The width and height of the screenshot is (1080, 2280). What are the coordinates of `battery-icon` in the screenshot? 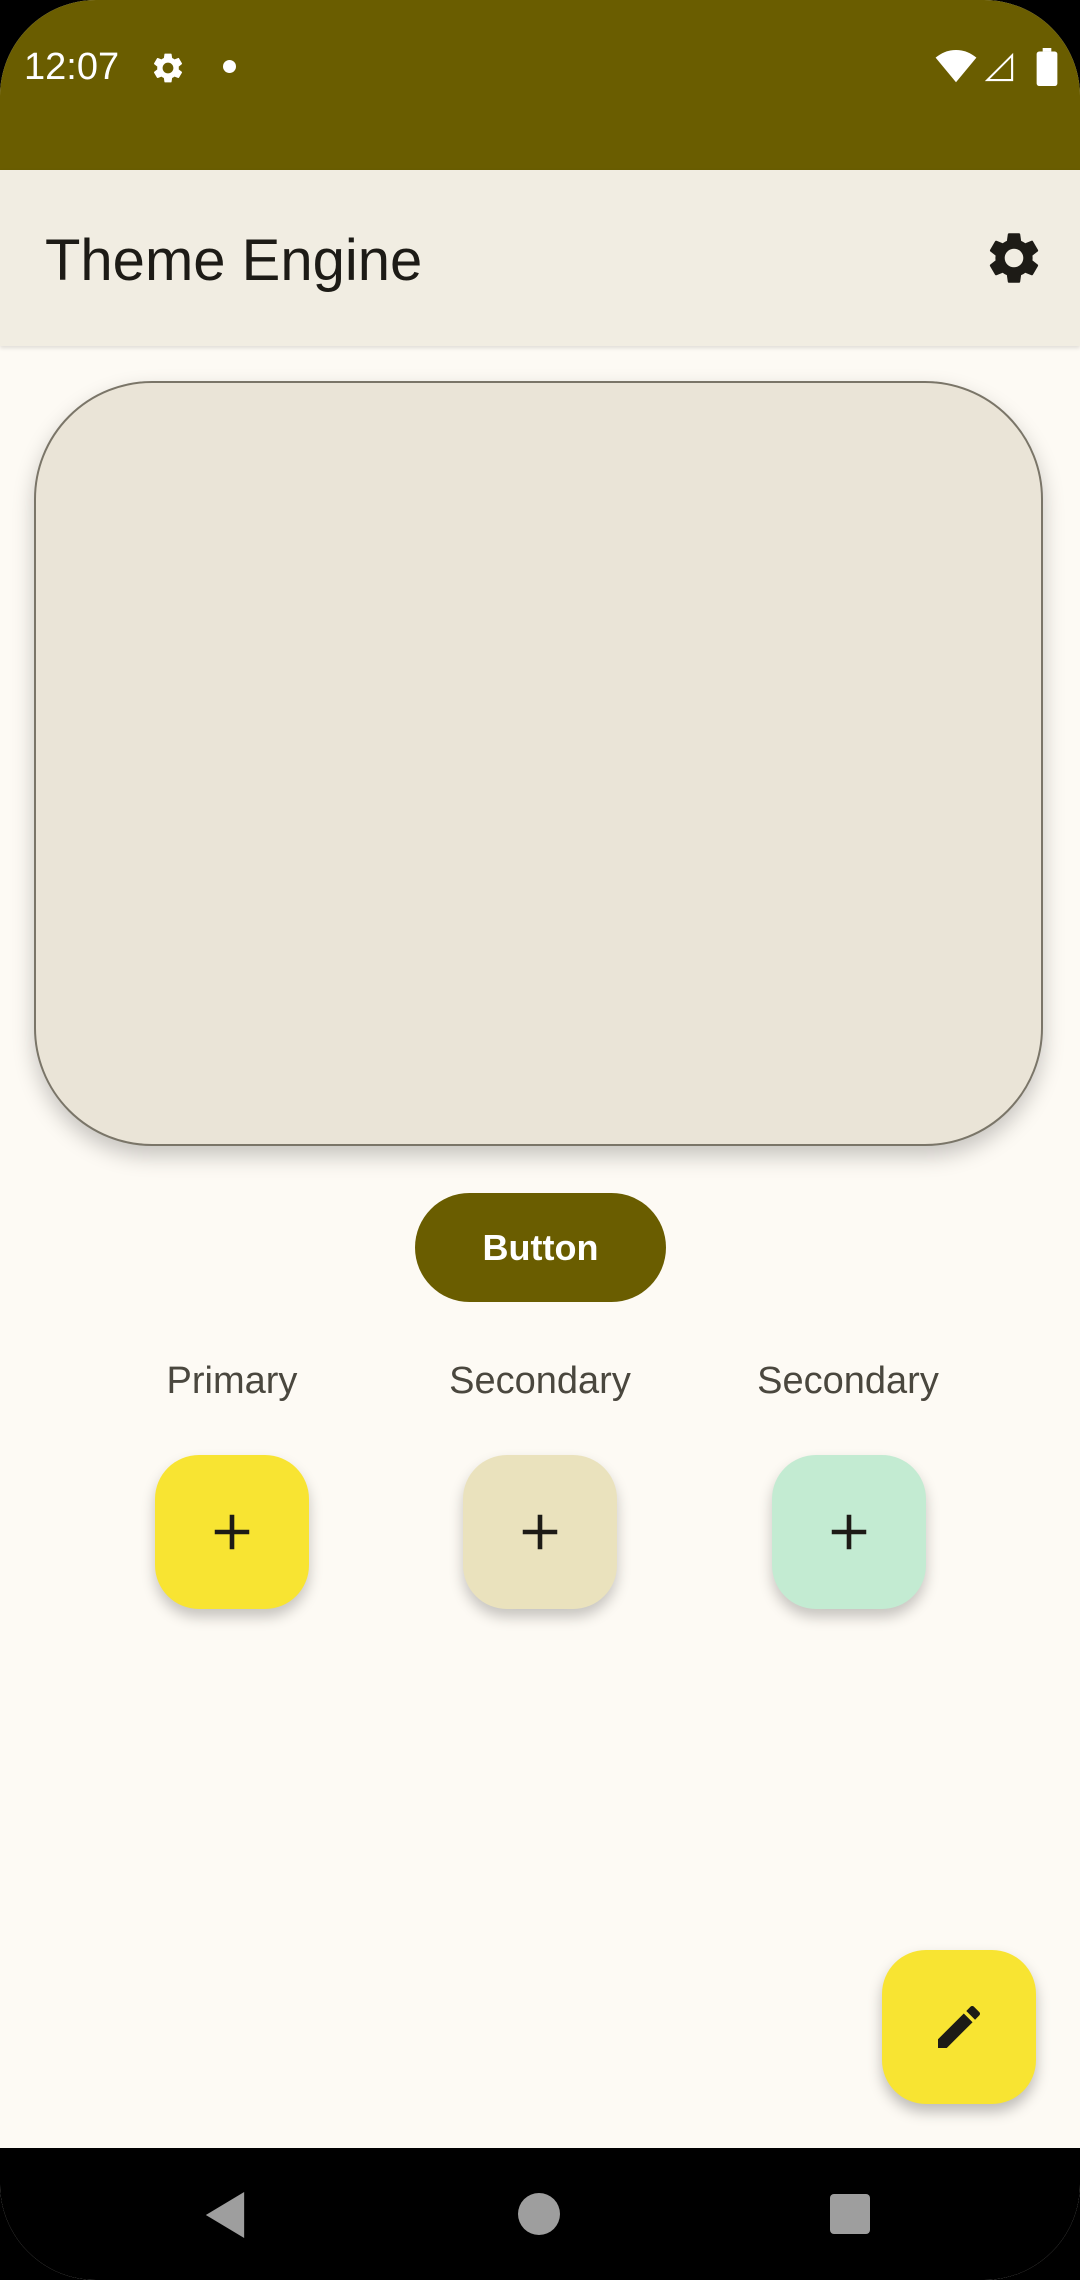 It's located at (1047, 67).